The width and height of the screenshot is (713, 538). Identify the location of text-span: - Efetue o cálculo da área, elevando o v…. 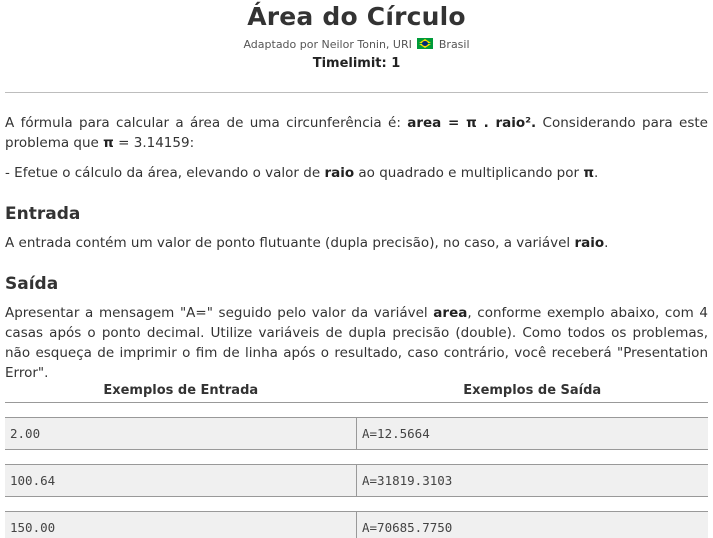
(165, 173).